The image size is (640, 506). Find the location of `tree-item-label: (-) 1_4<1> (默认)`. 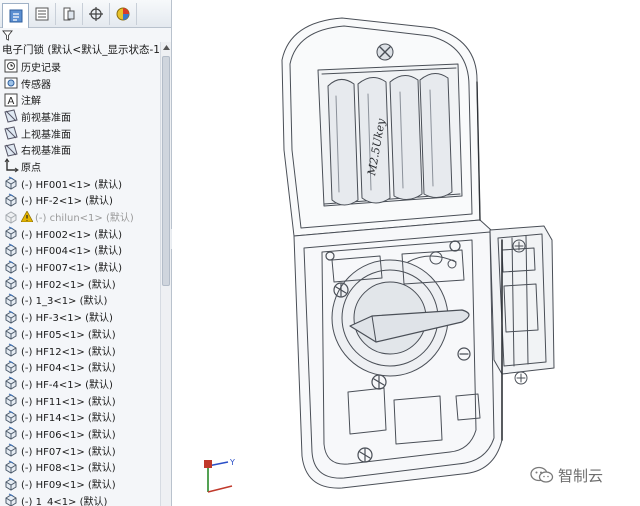

tree-item-label: (-) 1_4<1> (默认) is located at coordinates (64, 501).